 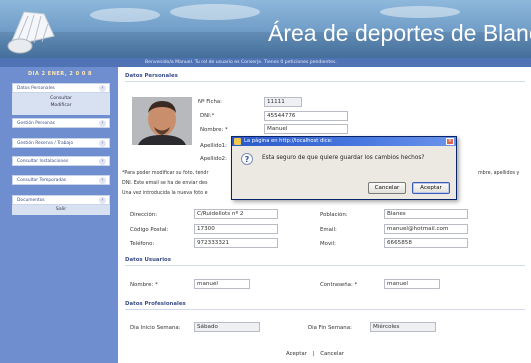 I want to click on info-text-line1: *Para poder modificar su foto, tendr, so click(x=165, y=173).